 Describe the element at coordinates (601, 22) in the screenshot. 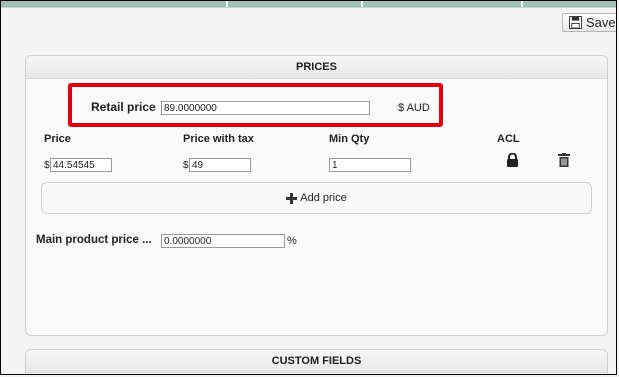

I see `save-button-label: Save` at that location.